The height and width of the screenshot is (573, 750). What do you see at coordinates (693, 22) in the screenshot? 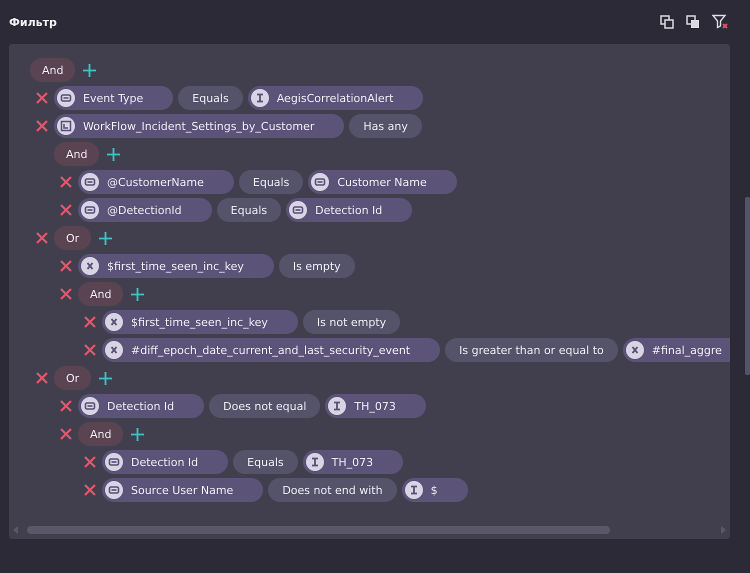
I see `paste-icon` at bounding box center [693, 22].